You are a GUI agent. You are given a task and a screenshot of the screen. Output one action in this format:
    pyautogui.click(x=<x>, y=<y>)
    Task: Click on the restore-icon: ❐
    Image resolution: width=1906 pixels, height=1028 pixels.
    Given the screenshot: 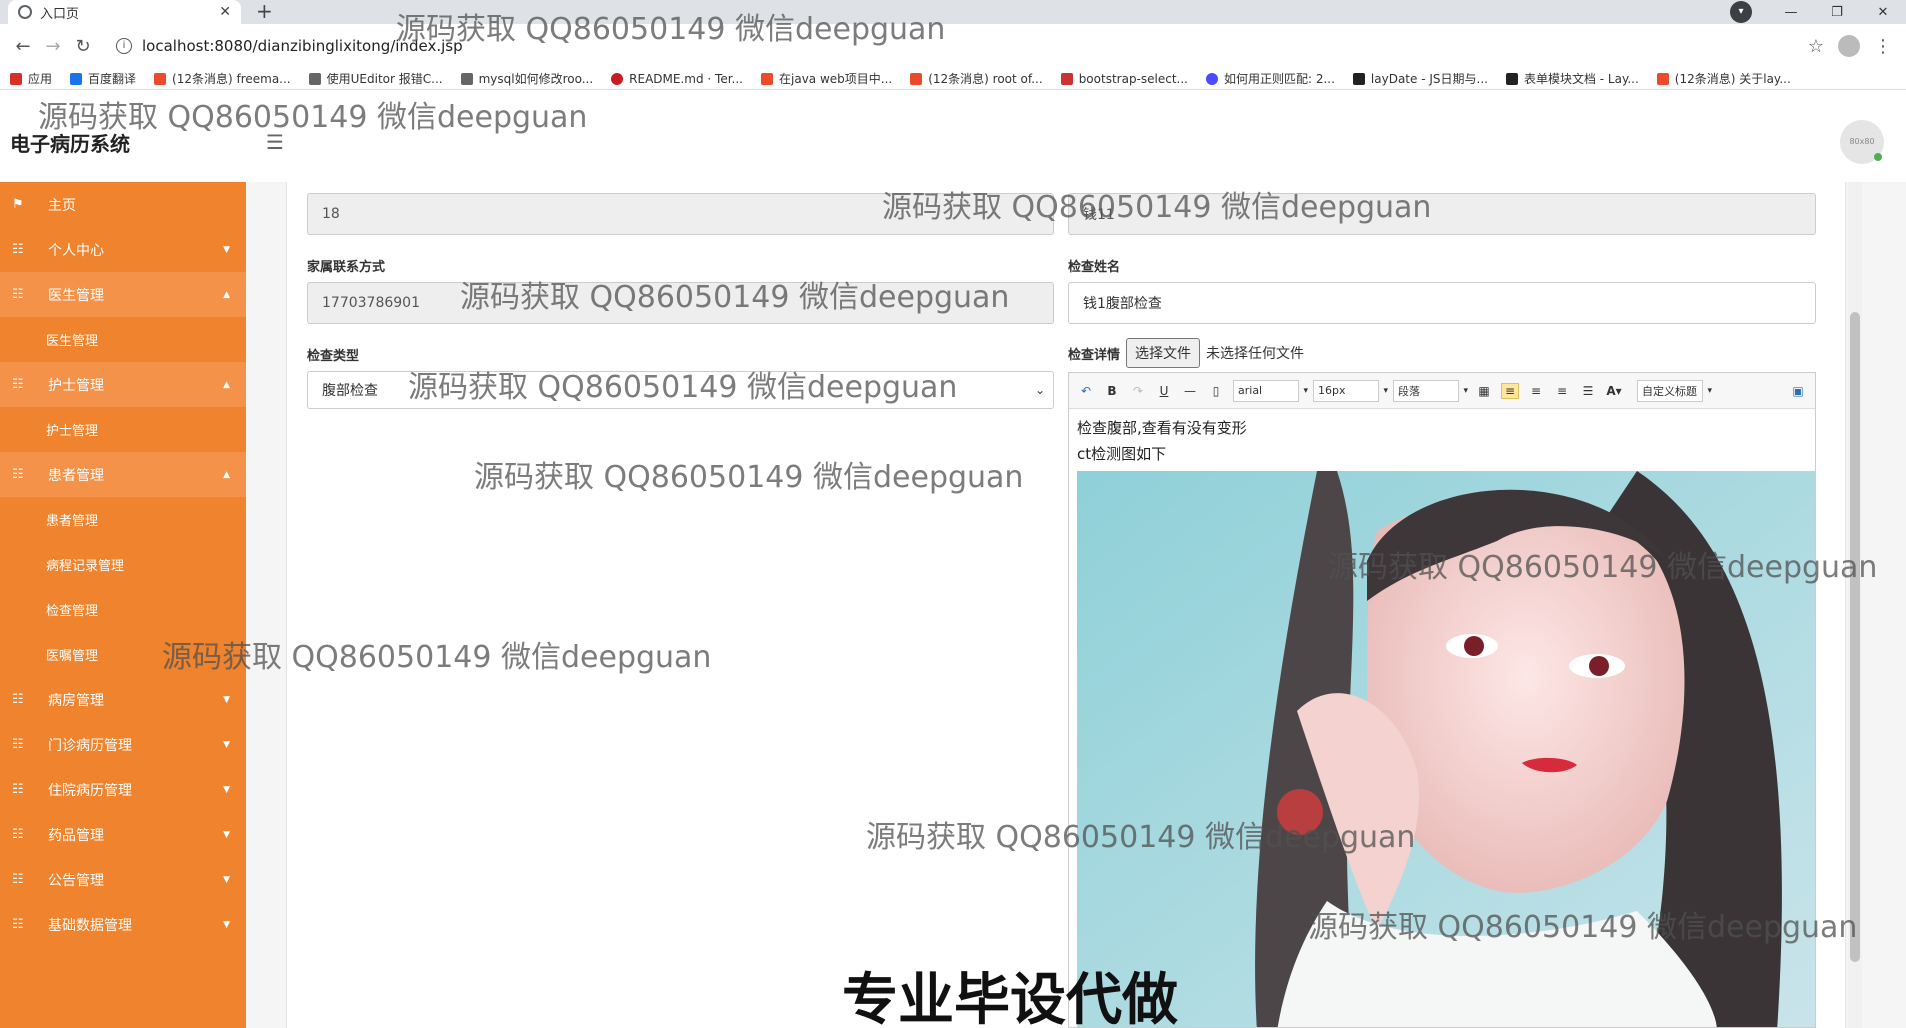 What is the action you would take?
    pyautogui.click(x=1837, y=12)
    